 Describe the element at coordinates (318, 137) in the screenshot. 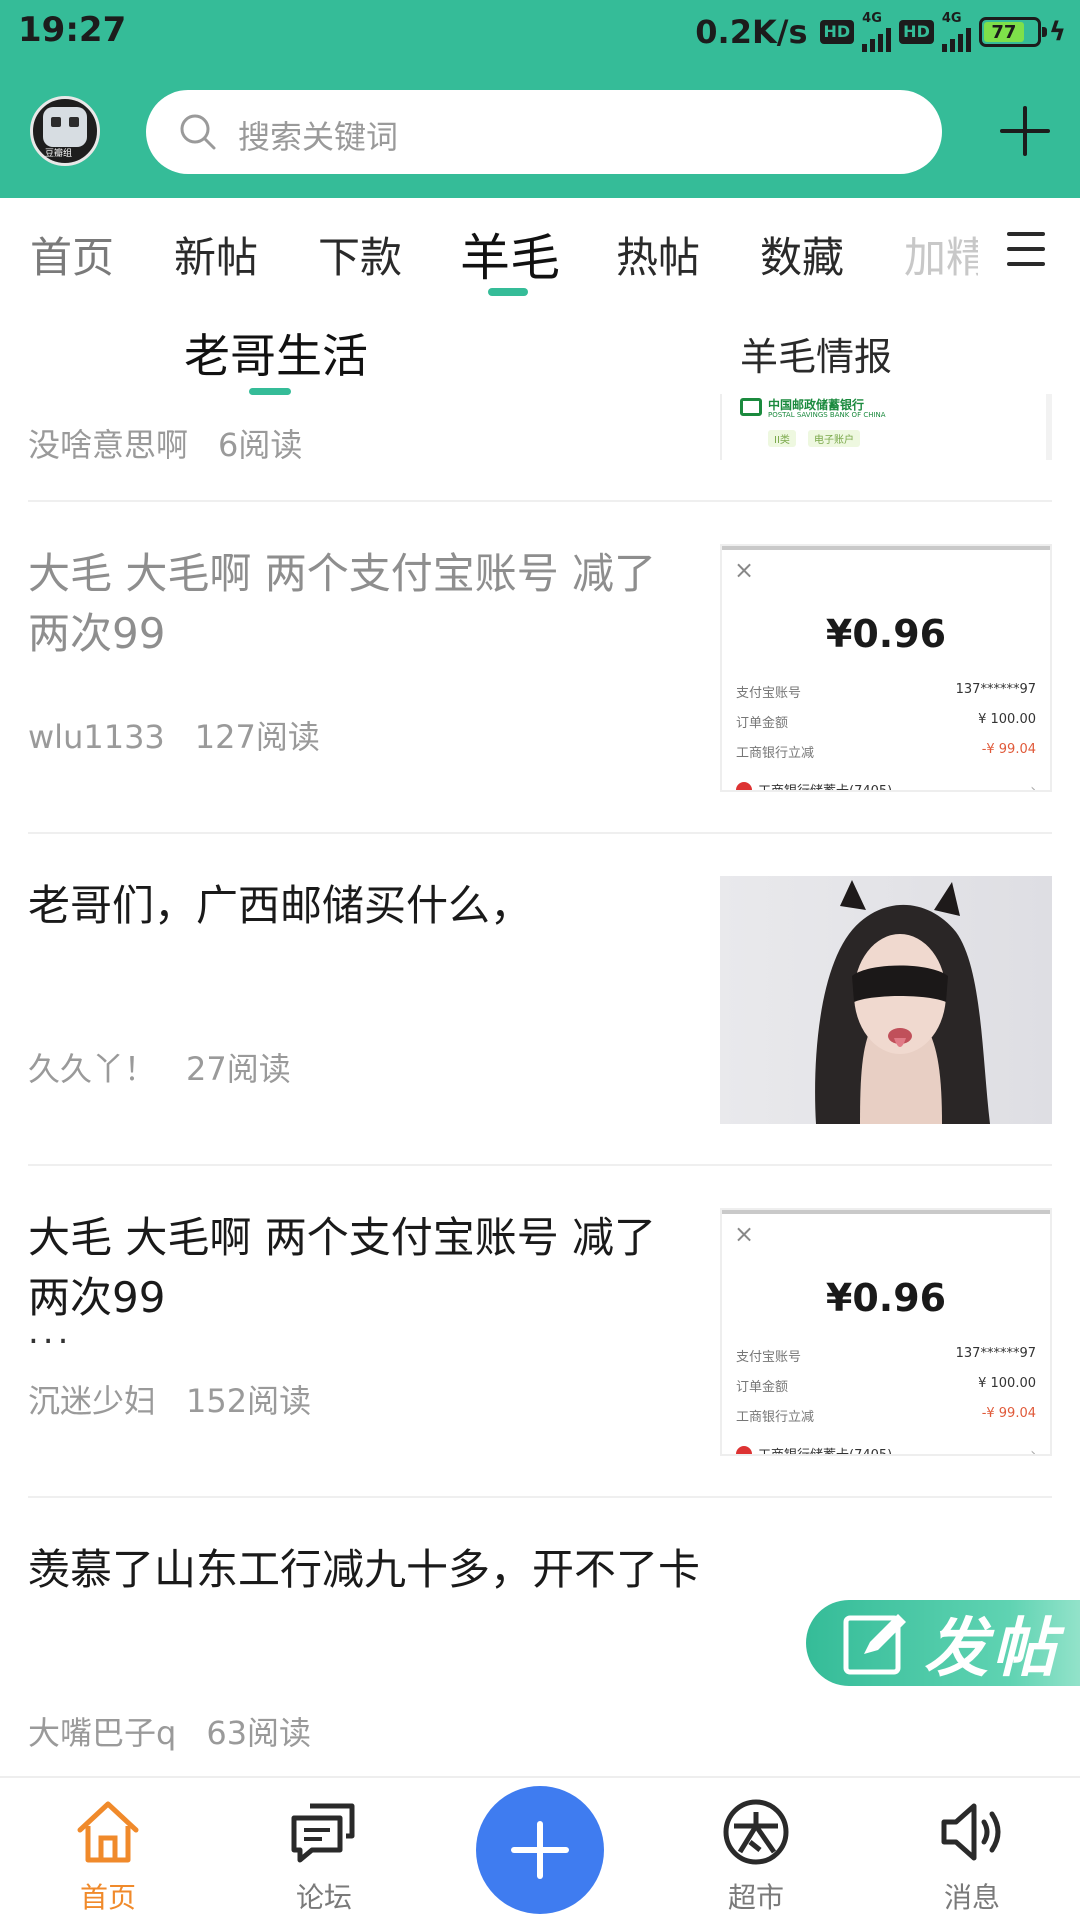

I see `search-placeholder: 搜索关键词` at that location.